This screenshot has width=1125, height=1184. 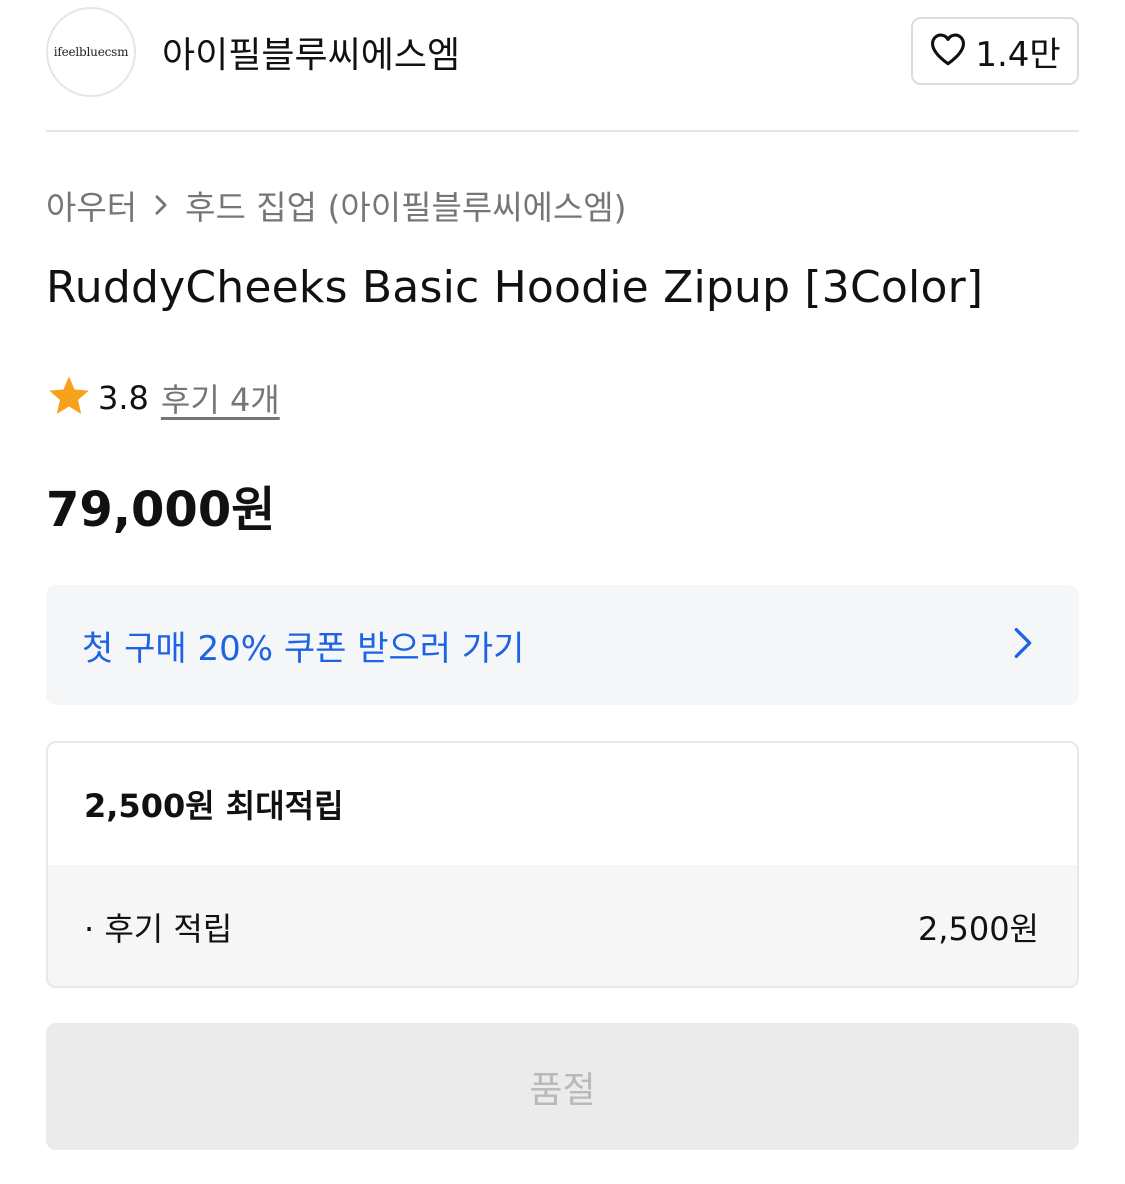 What do you see at coordinates (123, 398) in the screenshot?
I see `rating-value: 3.8` at bounding box center [123, 398].